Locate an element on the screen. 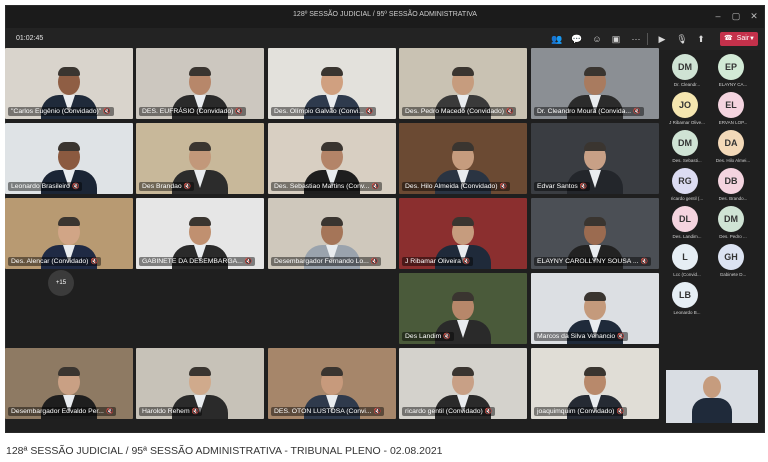 Image resolution: width=768 pixels, height=462 pixels. participant-name-label: DES. EUFRÁSIO (Convidado) 🔇 is located at coordinates (192, 111).